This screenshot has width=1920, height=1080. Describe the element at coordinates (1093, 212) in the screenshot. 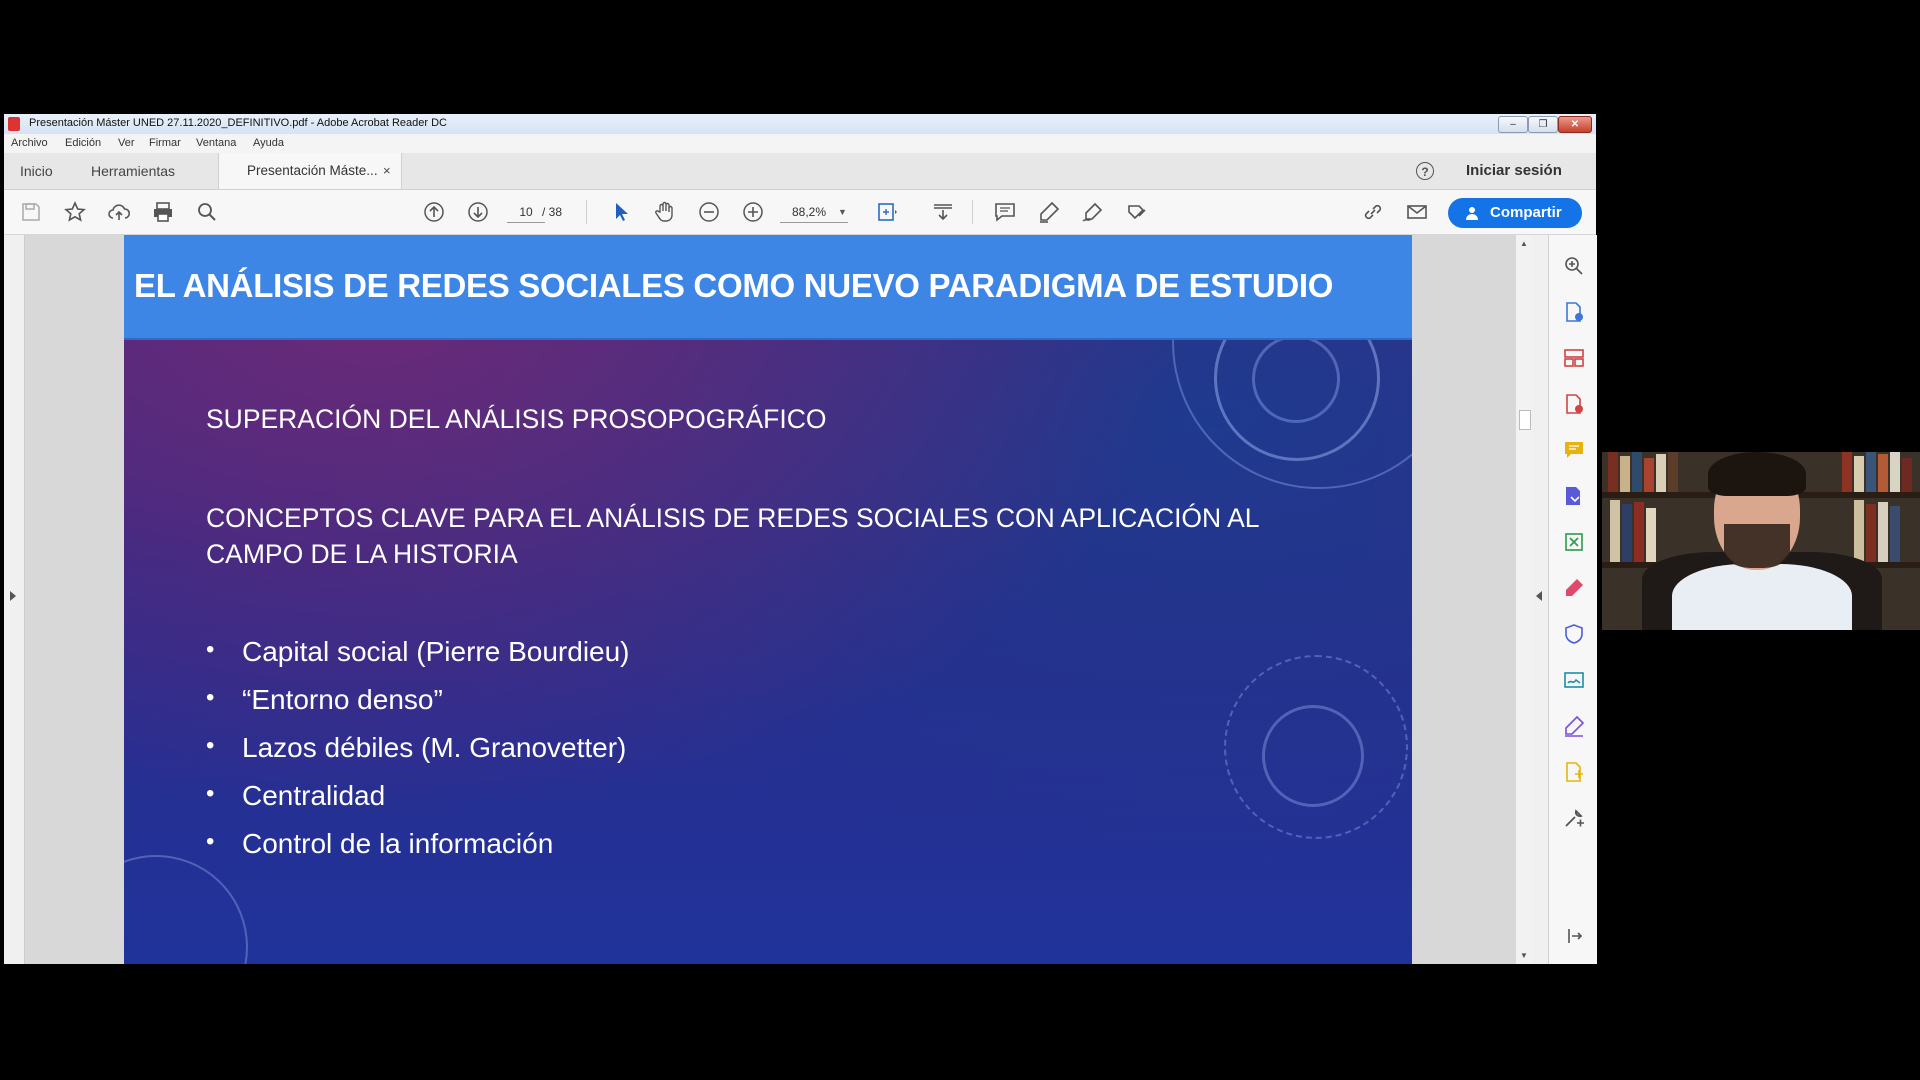

I see `sign-icon` at that location.